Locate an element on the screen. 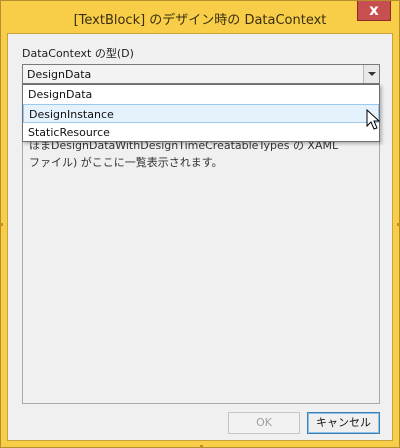 This screenshot has width=400, height=448. dropdown-item-designdata: DesignData is located at coordinates (201, 94).